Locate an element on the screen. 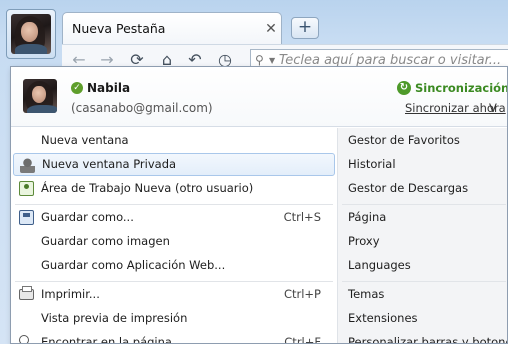 The image size is (508, 344). user-name: Nabila is located at coordinates (109, 88).